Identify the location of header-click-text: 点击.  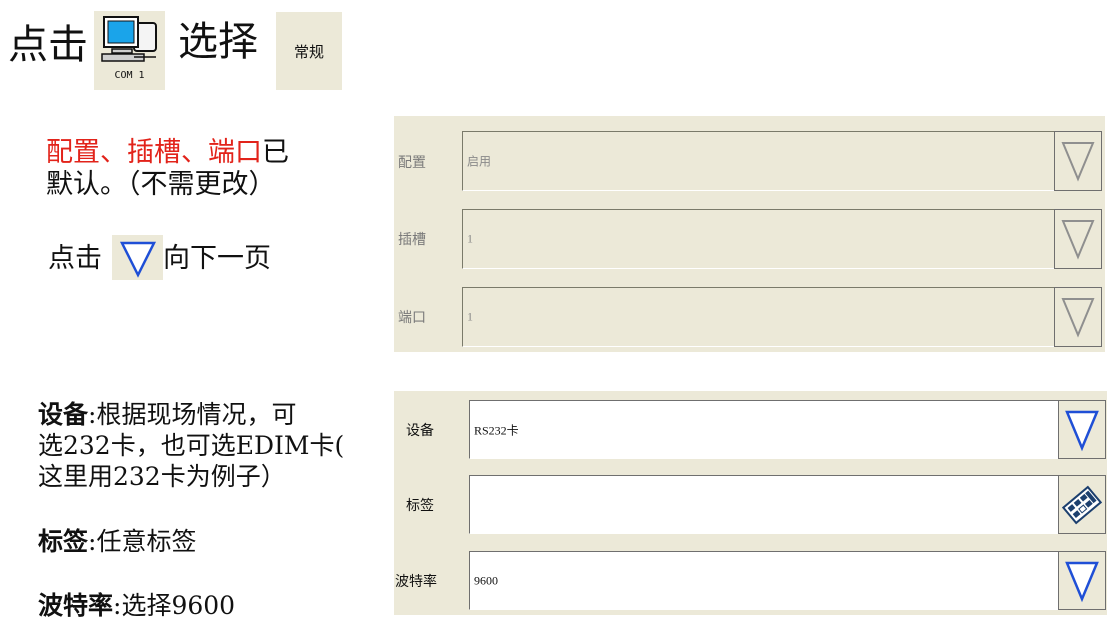
(48, 45).